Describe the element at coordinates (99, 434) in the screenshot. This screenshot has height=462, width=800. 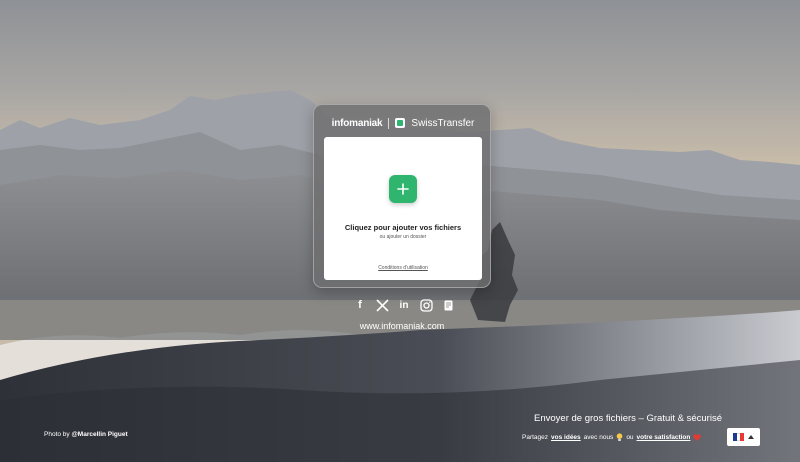
I see `photo-credit-author: @Marcellin Piguet` at that location.